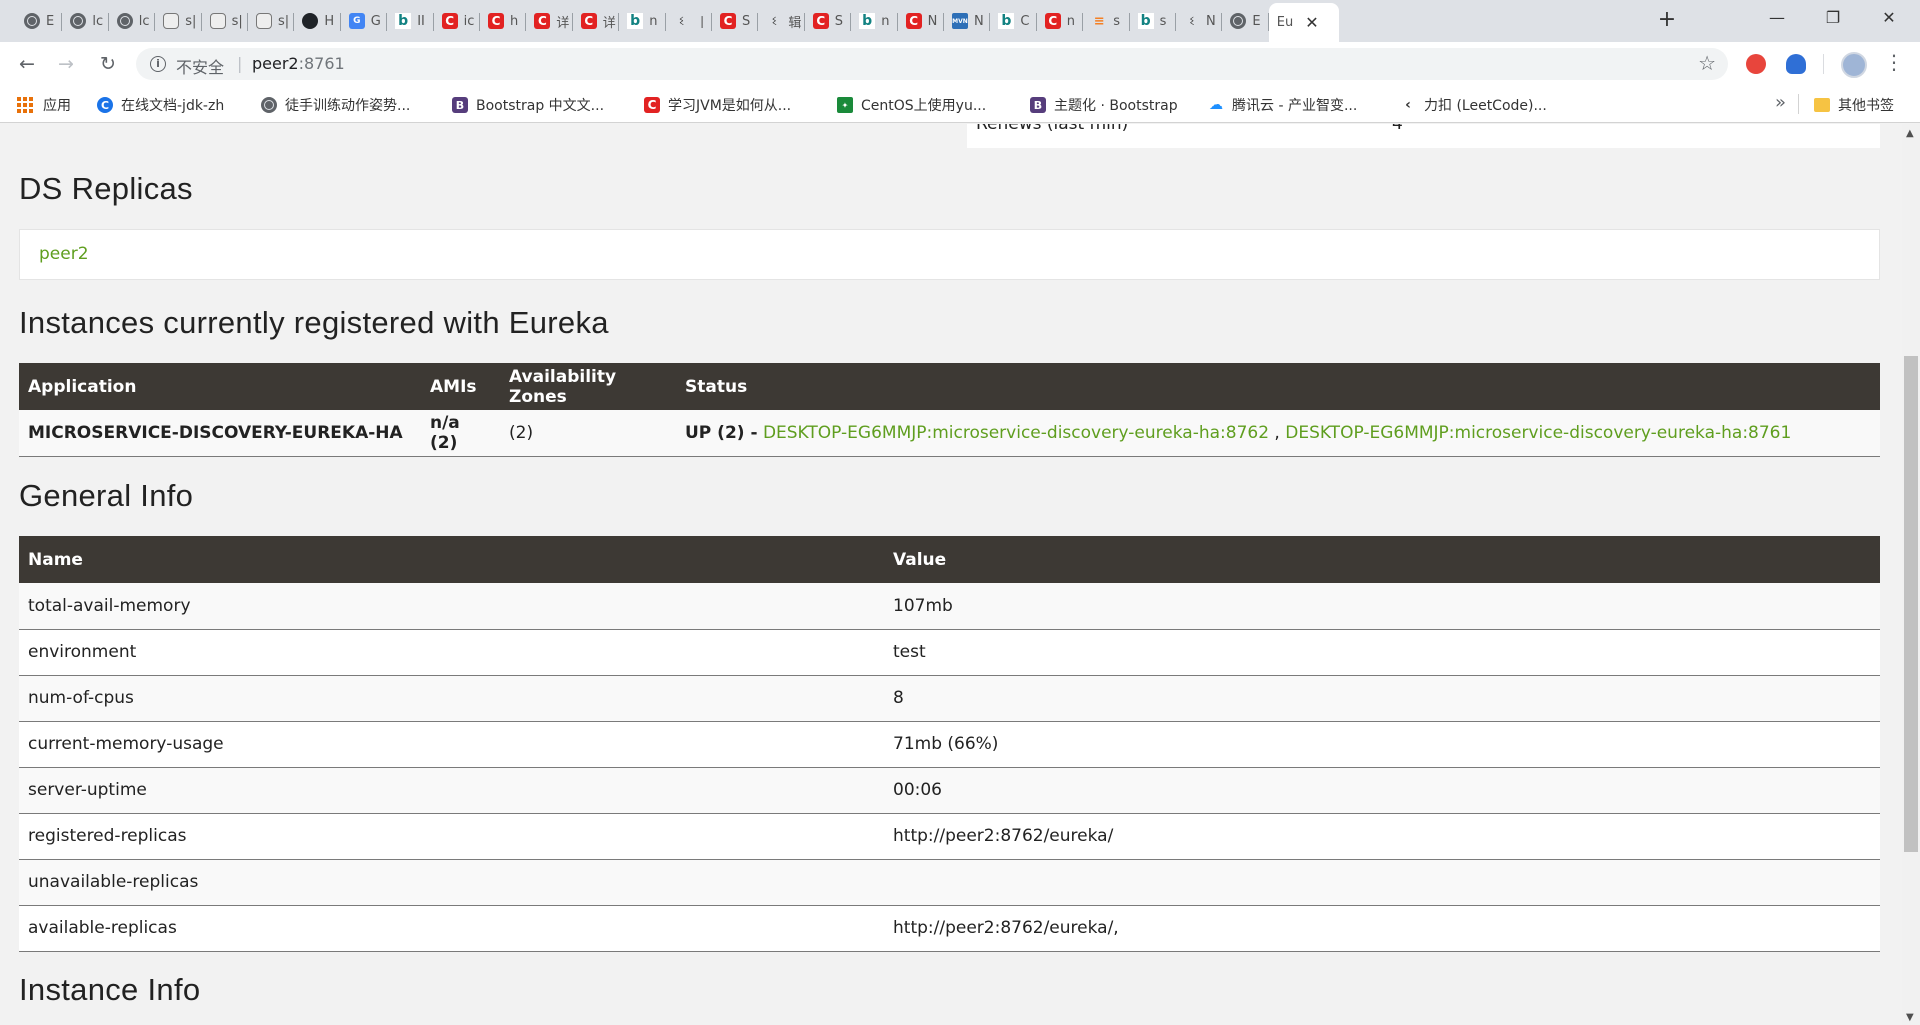  I want to click on tab-label: lc, so click(144, 21).